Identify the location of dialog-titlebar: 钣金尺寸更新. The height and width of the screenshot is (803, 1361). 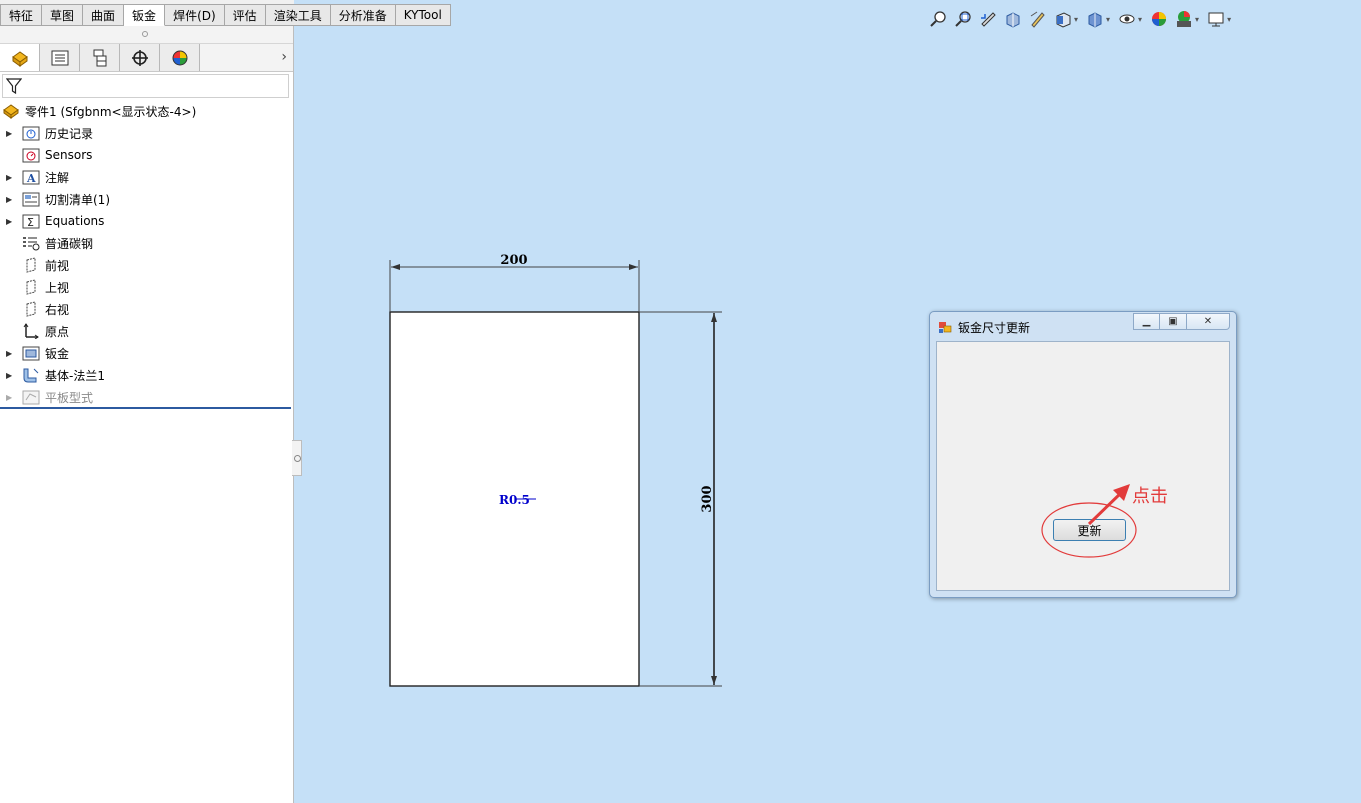
(984, 327).